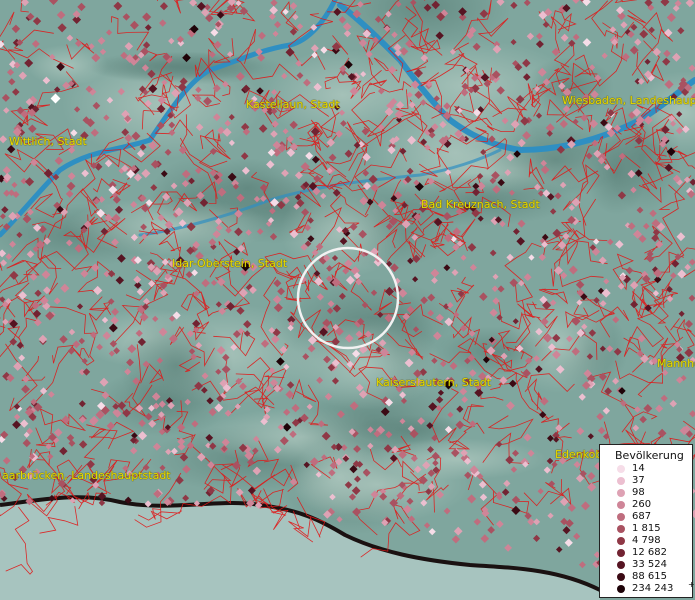  Describe the element at coordinates (691, 584) in the screenshot. I see `legend-overflow-mark: +` at that location.